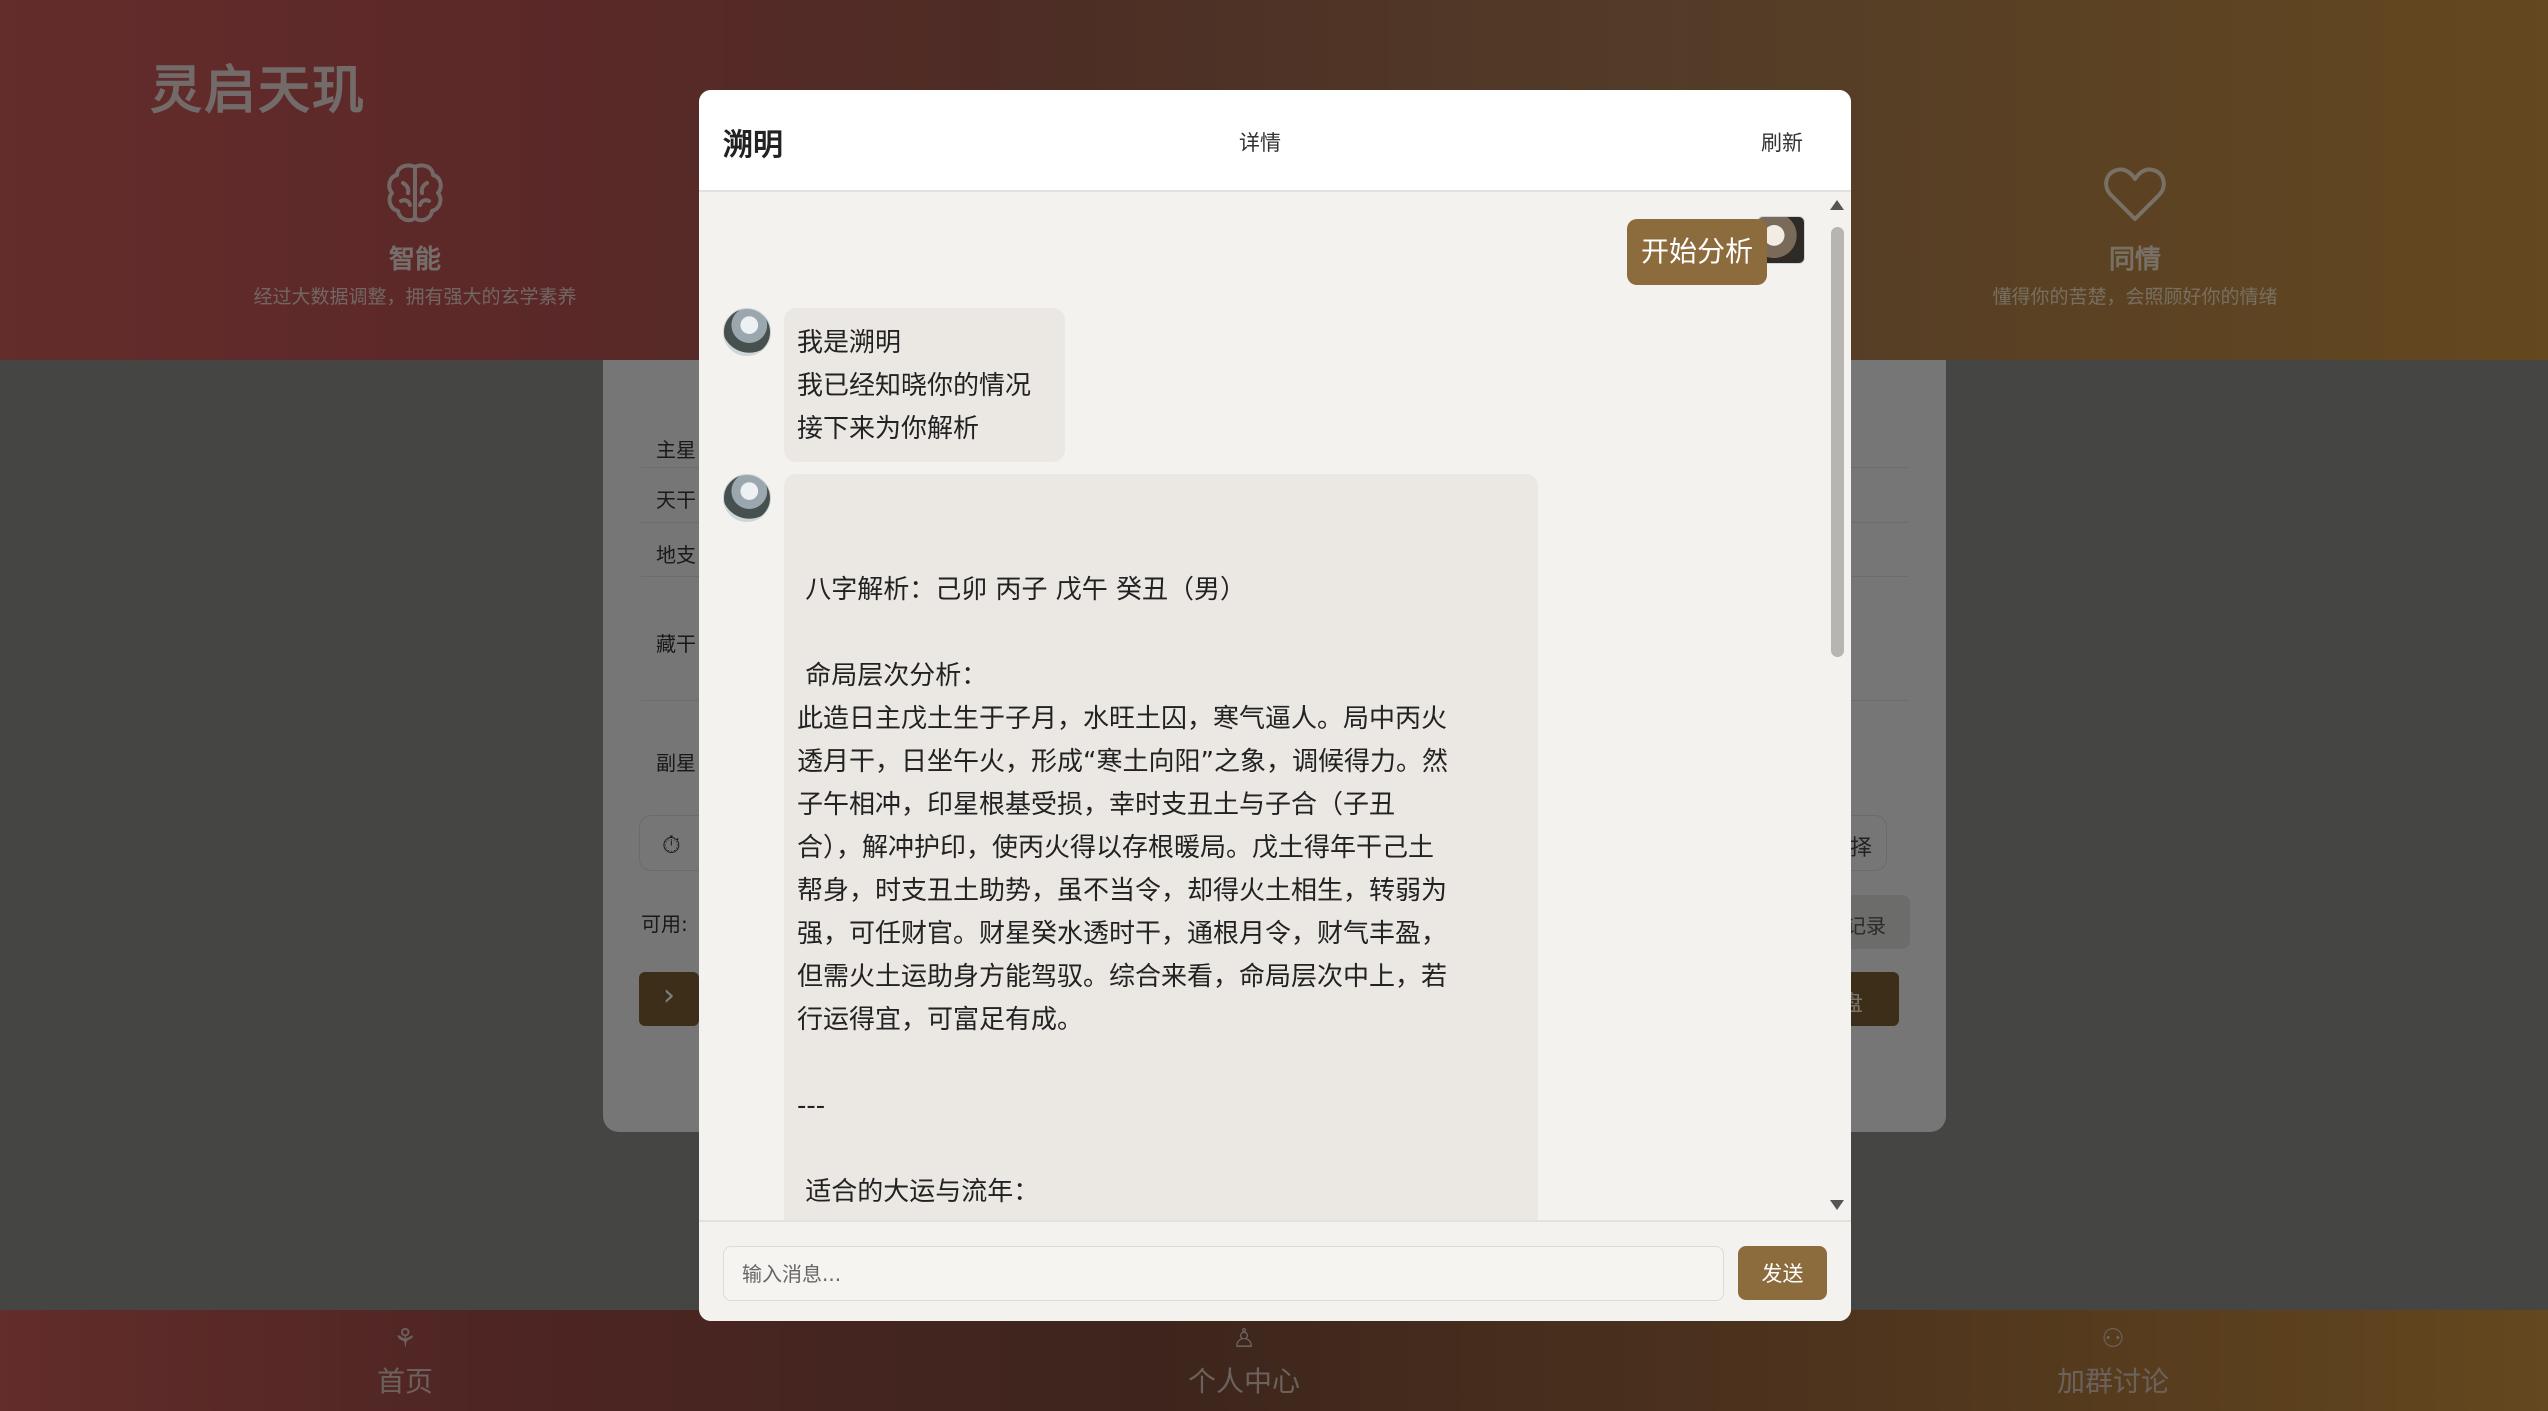 This screenshot has width=2548, height=1411. Describe the element at coordinates (940, 1020) in the screenshot. I see `analysis-line: 行运得宜，可富足有成。` at that location.